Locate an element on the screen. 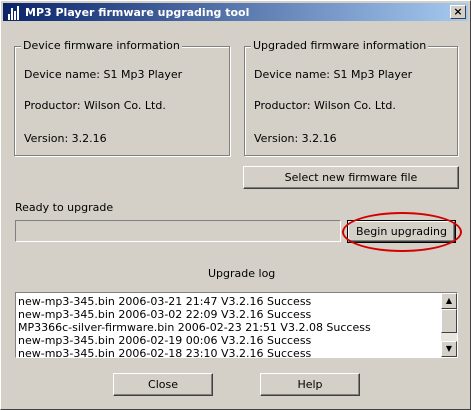  help-button: Help is located at coordinates (310, 384).